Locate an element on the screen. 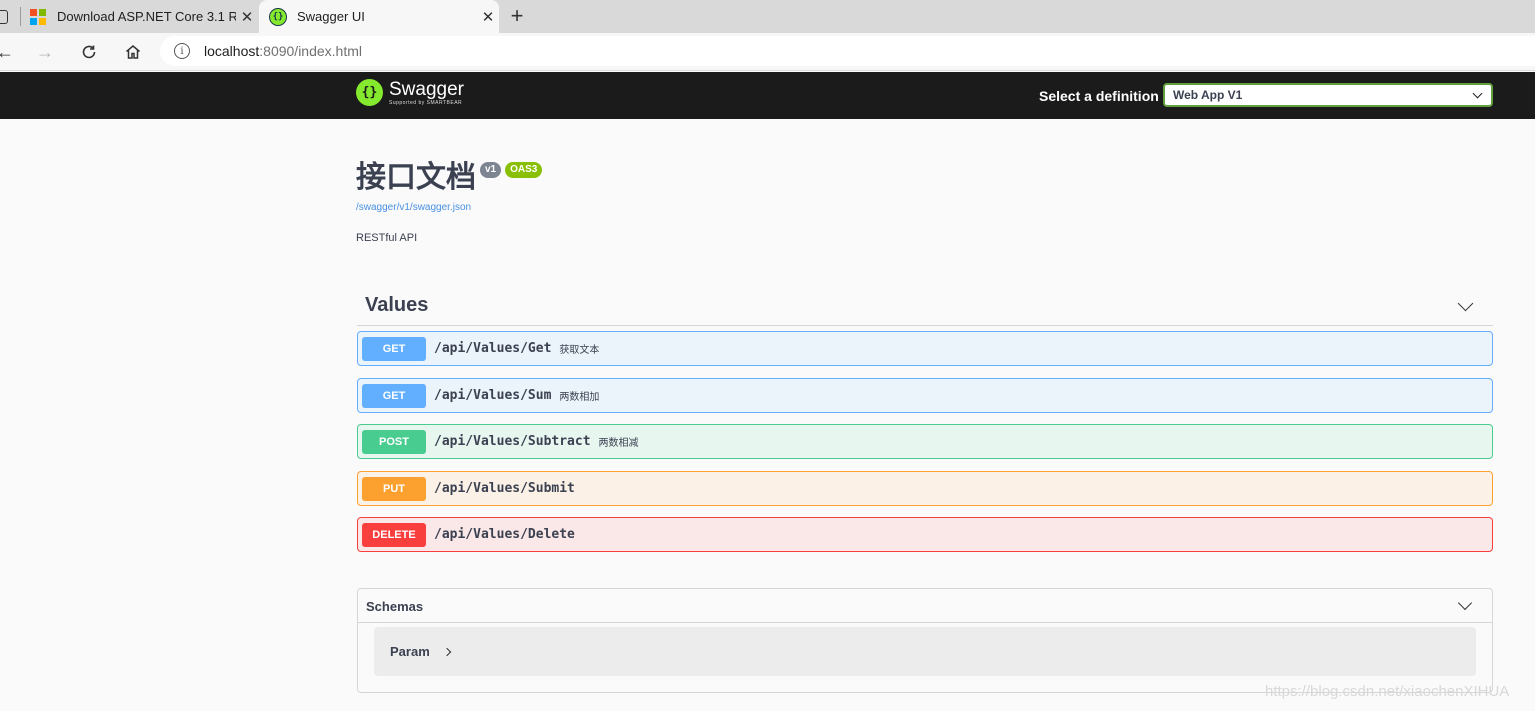  model-name: Param is located at coordinates (410, 651).